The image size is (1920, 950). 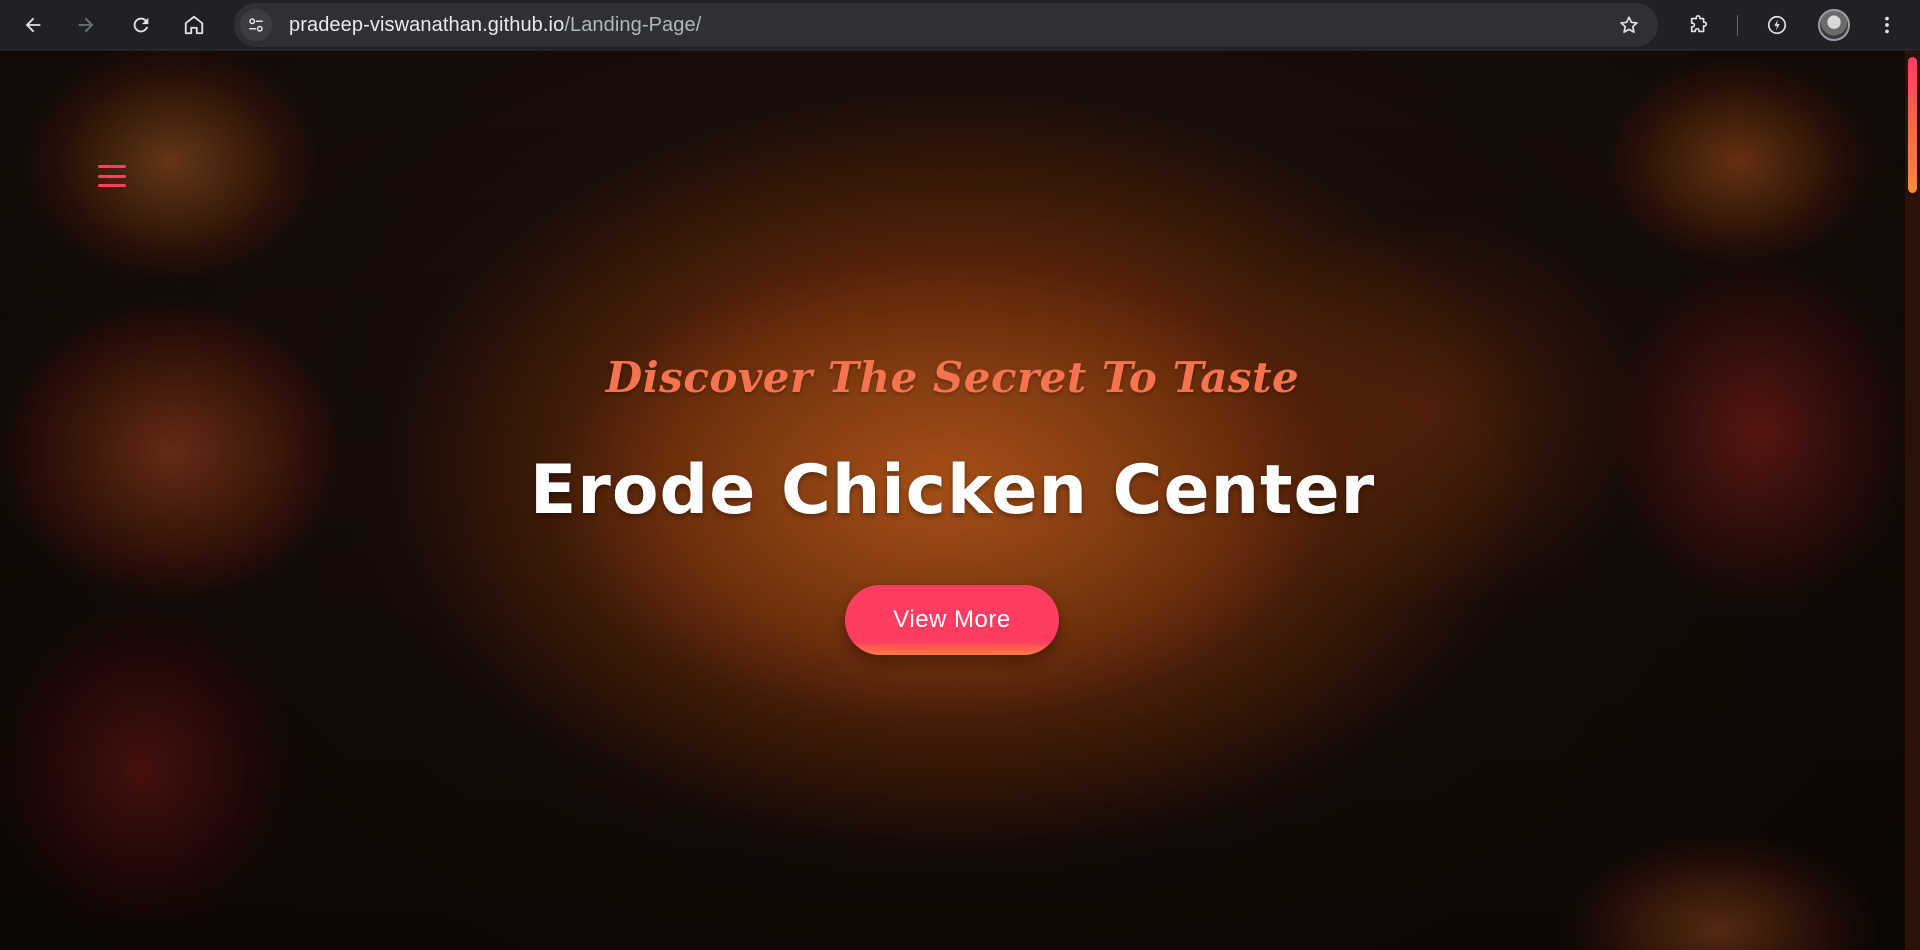 What do you see at coordinates (1737, 25) in the screenshot?
I see `toolbar-divider` at bounding box center [1737, 25].